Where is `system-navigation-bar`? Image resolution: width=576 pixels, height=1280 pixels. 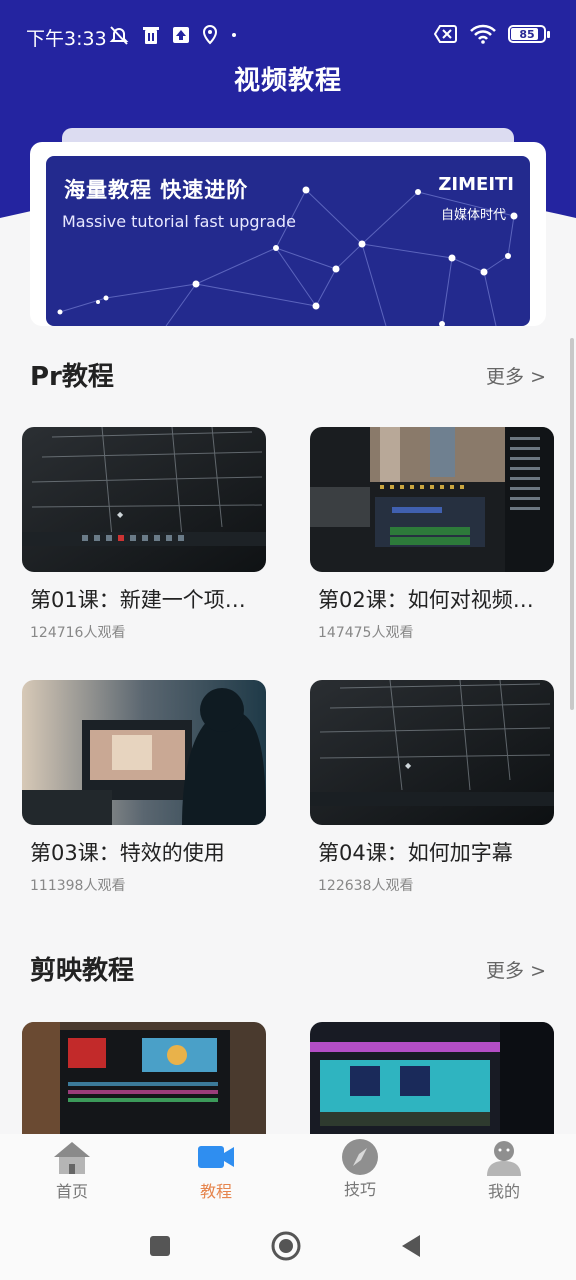
system-navigation-bar is located at coordinates (288, 1247).